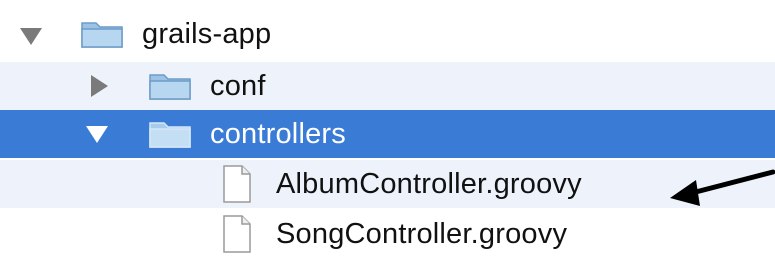  What do you see at coordinates (722, 187) in the screenshot?
I see `arrow-icon` at bounding box center [722, 187].